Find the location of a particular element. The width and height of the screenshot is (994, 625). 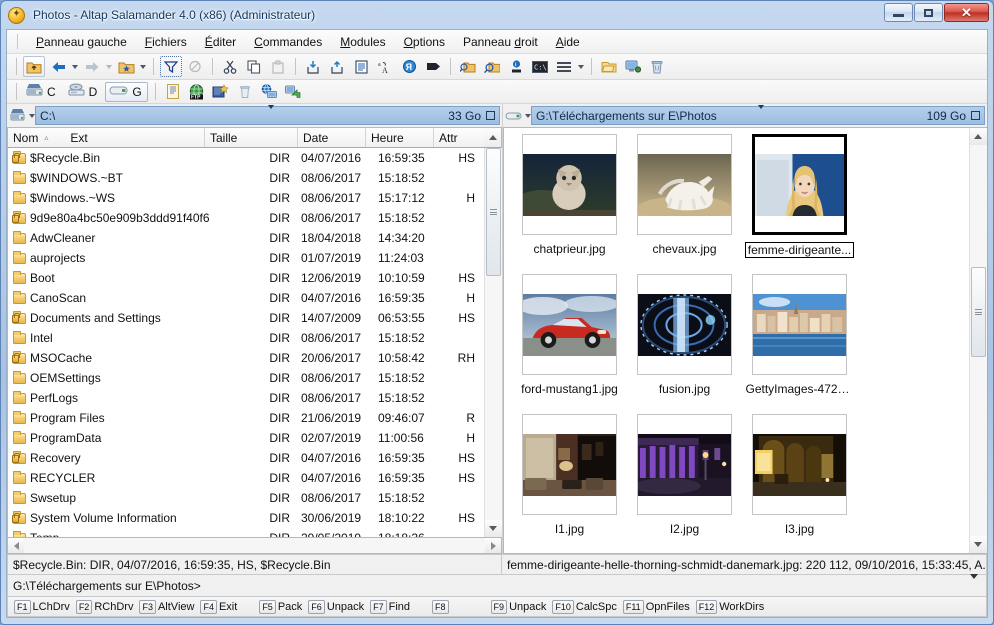

menu-panneau-gauche: Panneau gauche is located at coordinates (81, 42).